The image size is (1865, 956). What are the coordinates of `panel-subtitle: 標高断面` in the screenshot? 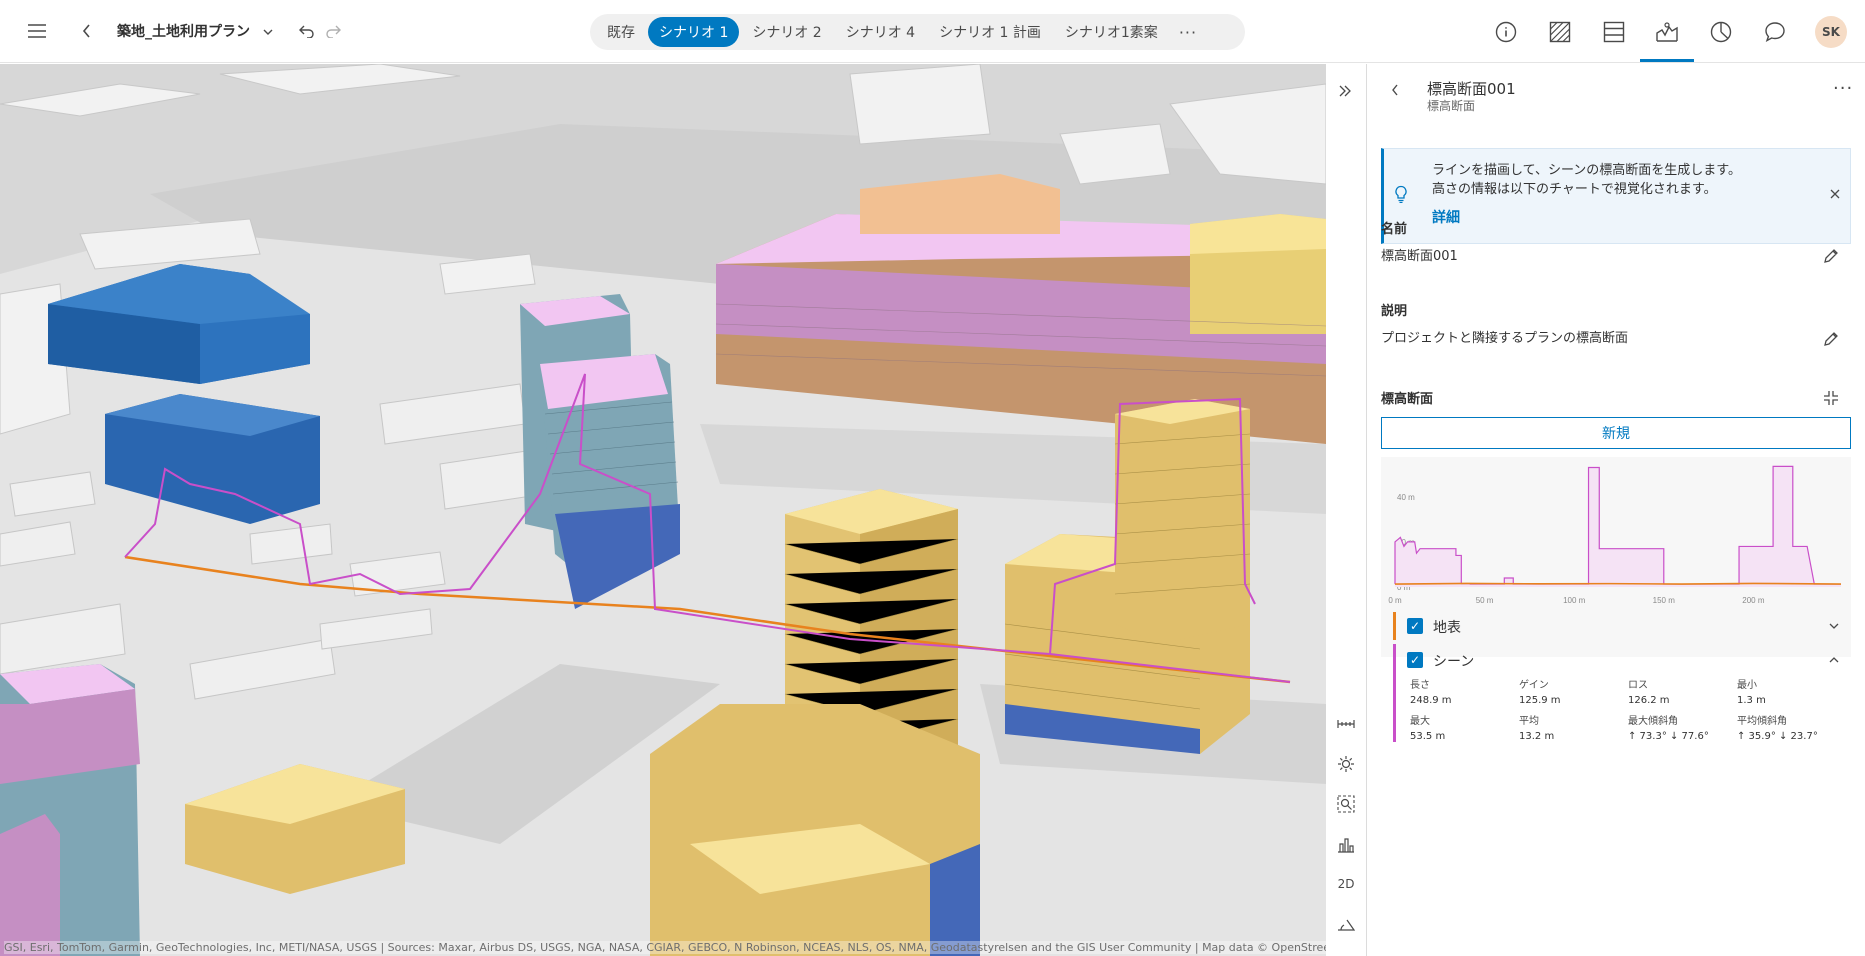 It's located at (1451, 106).